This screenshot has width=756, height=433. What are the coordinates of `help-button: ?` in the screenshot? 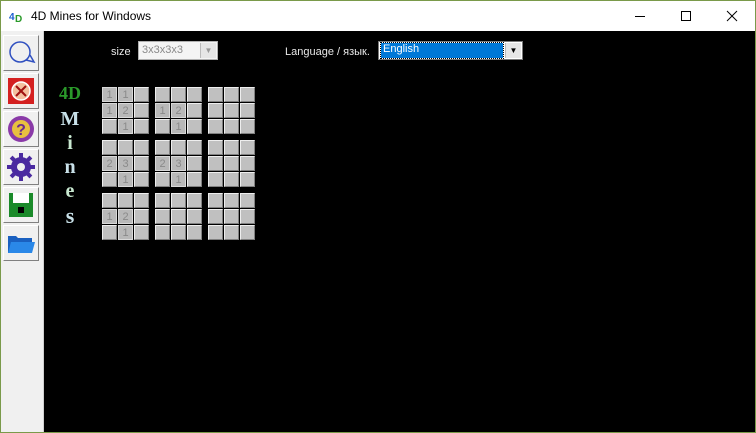 It's located at (21, 129).